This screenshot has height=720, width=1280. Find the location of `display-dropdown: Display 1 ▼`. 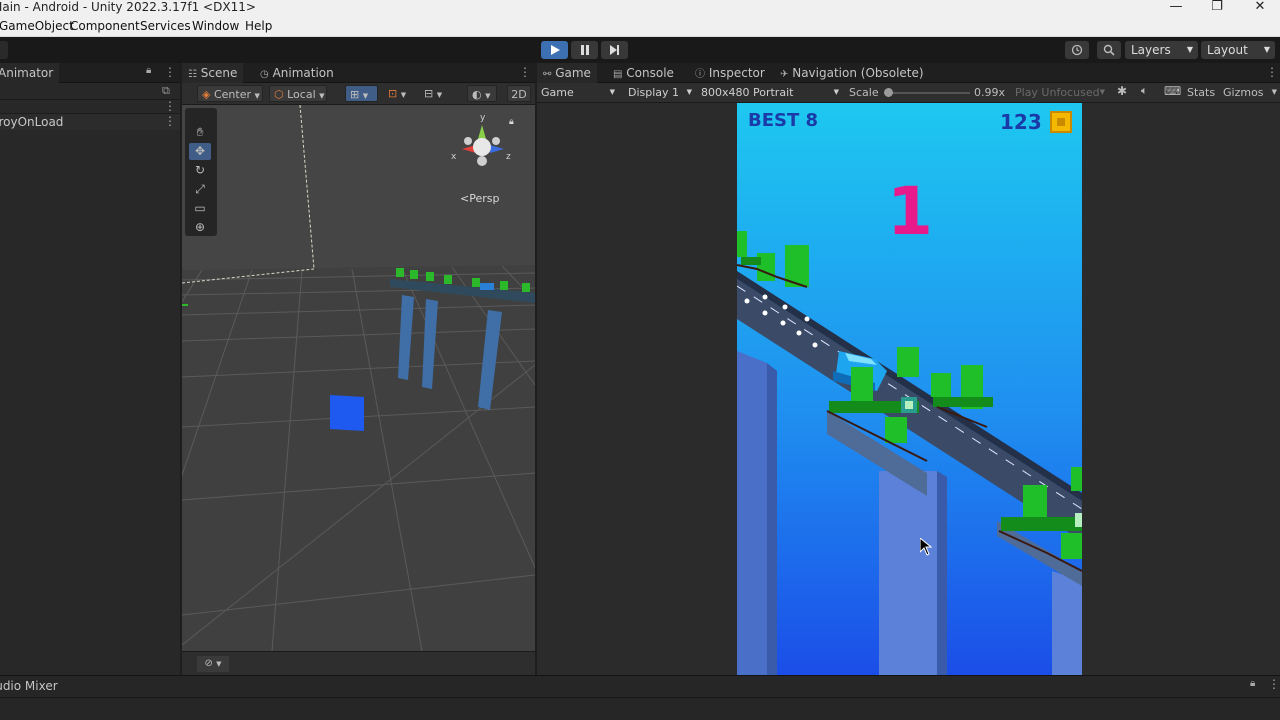

display-dropdown: Display 1 ▼ is located at coordinates (659, 92).